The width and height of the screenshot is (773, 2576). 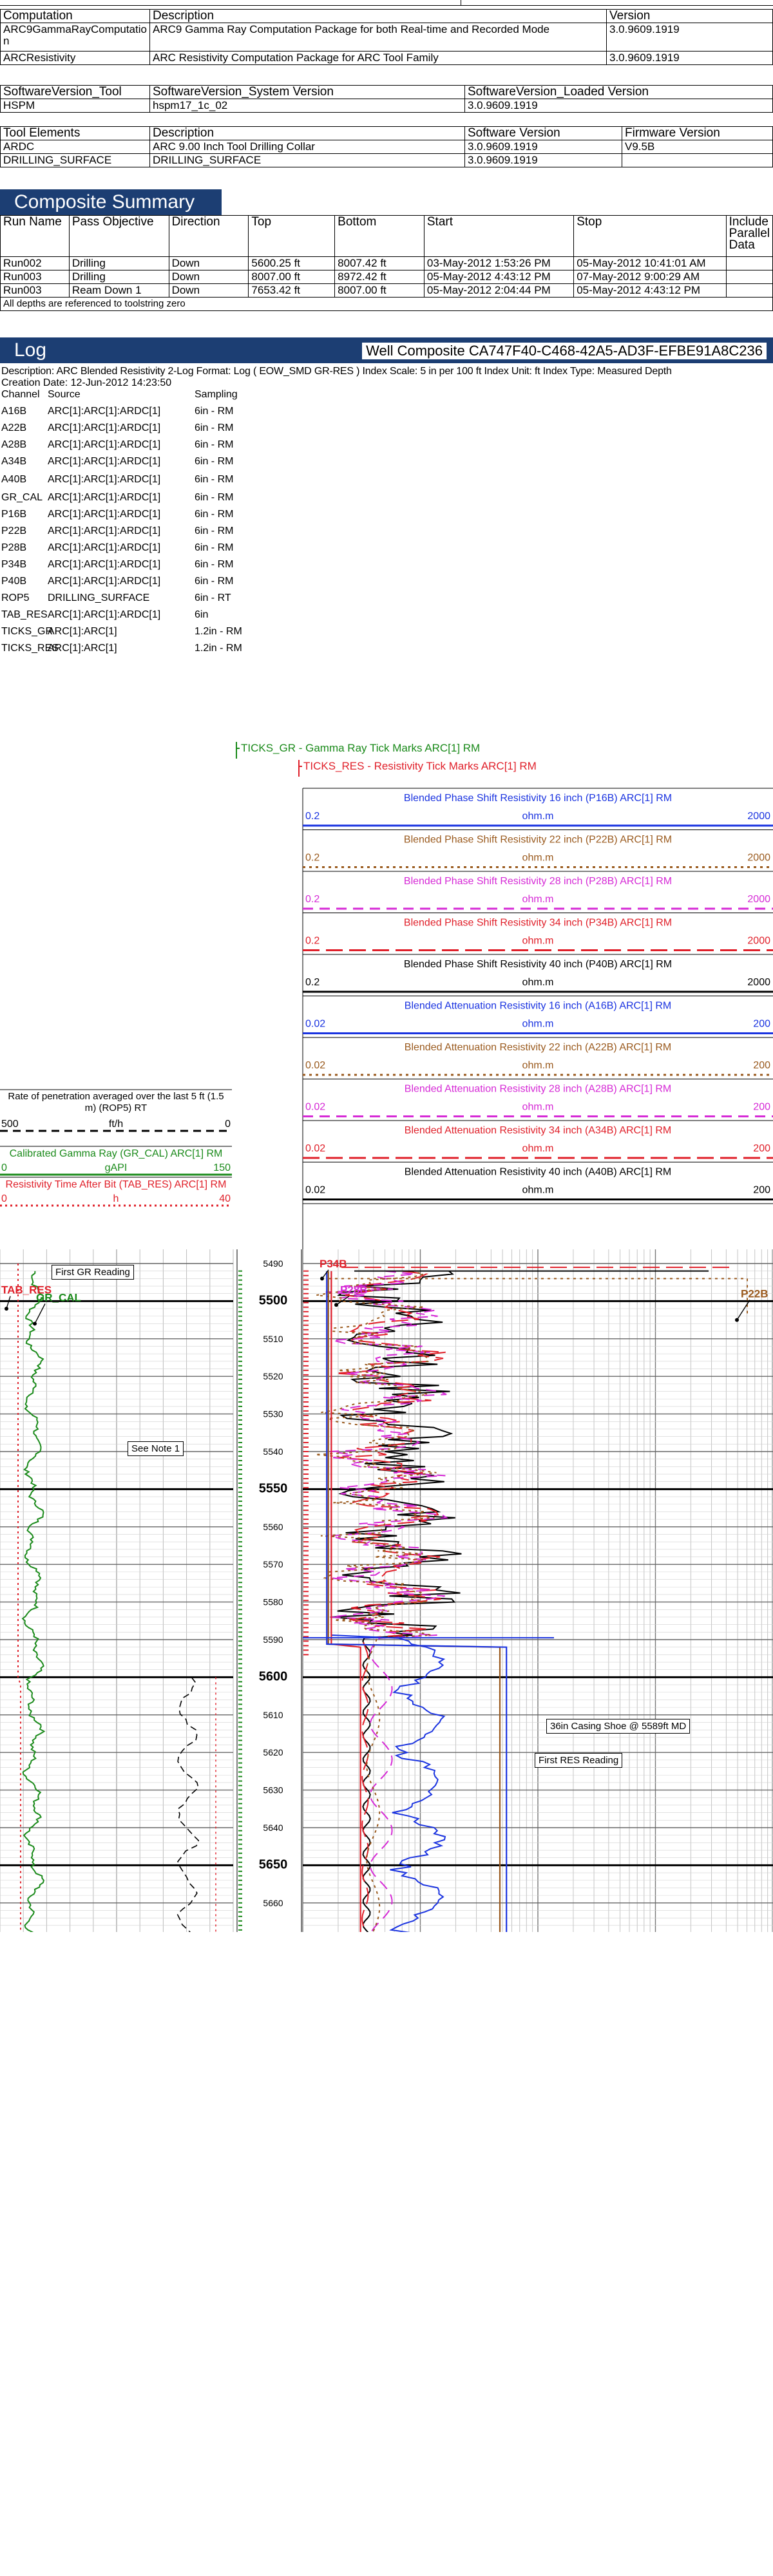 What do you see at coordinates (499, 290) in the screenshot?
I see `start-cell: 05-May-2012 2:04:44 PM` at bounding box center [499, 290].